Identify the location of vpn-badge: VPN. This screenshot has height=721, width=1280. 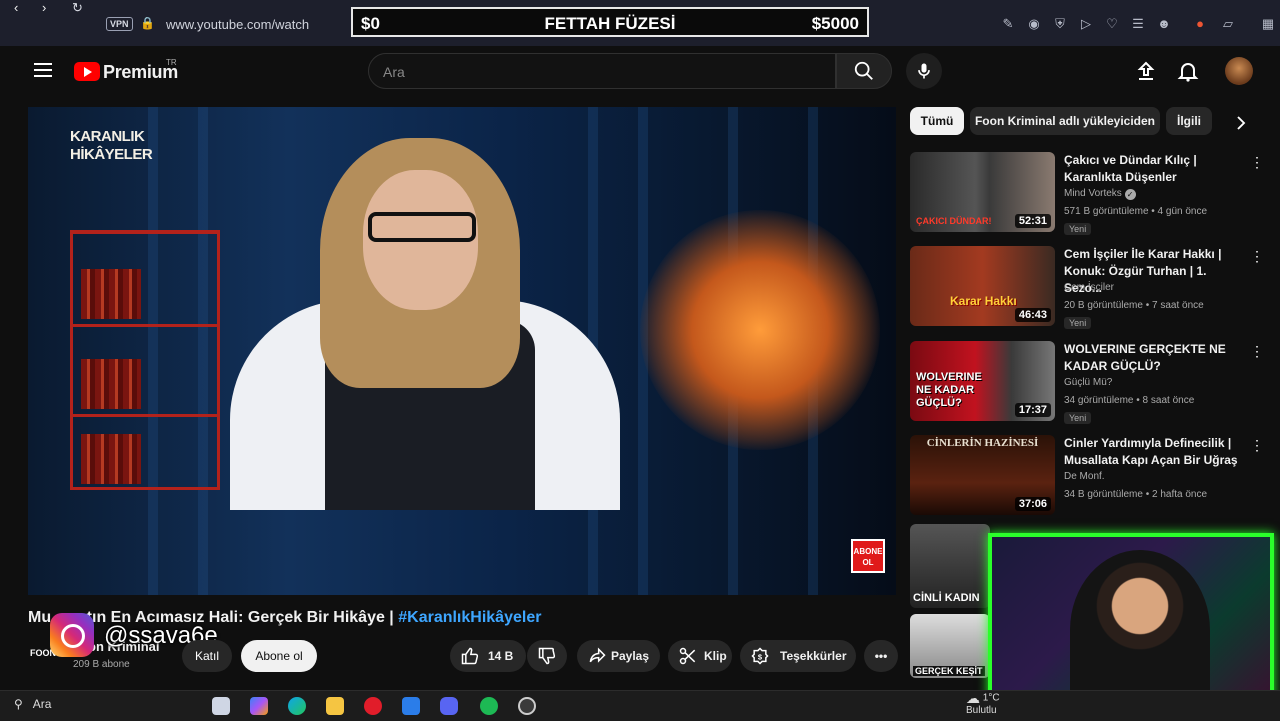
(119, 24).